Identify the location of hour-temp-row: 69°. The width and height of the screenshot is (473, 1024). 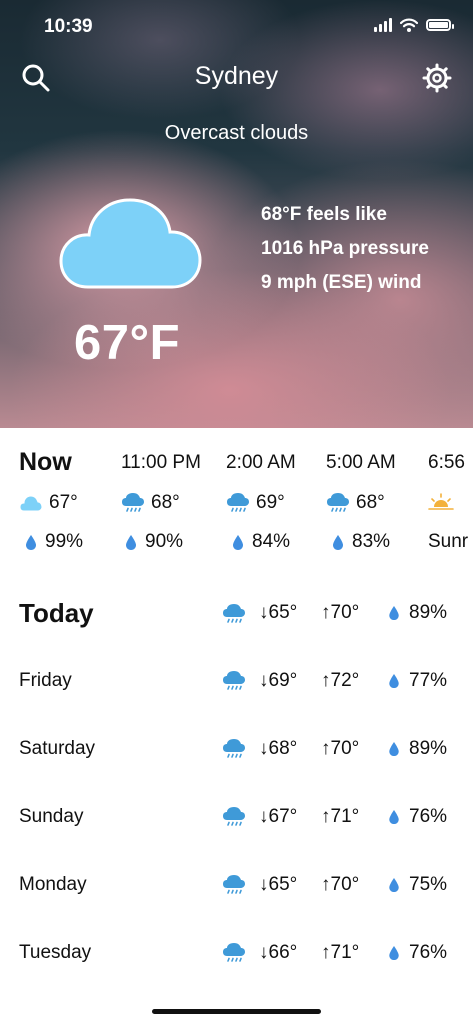
(255, 503).